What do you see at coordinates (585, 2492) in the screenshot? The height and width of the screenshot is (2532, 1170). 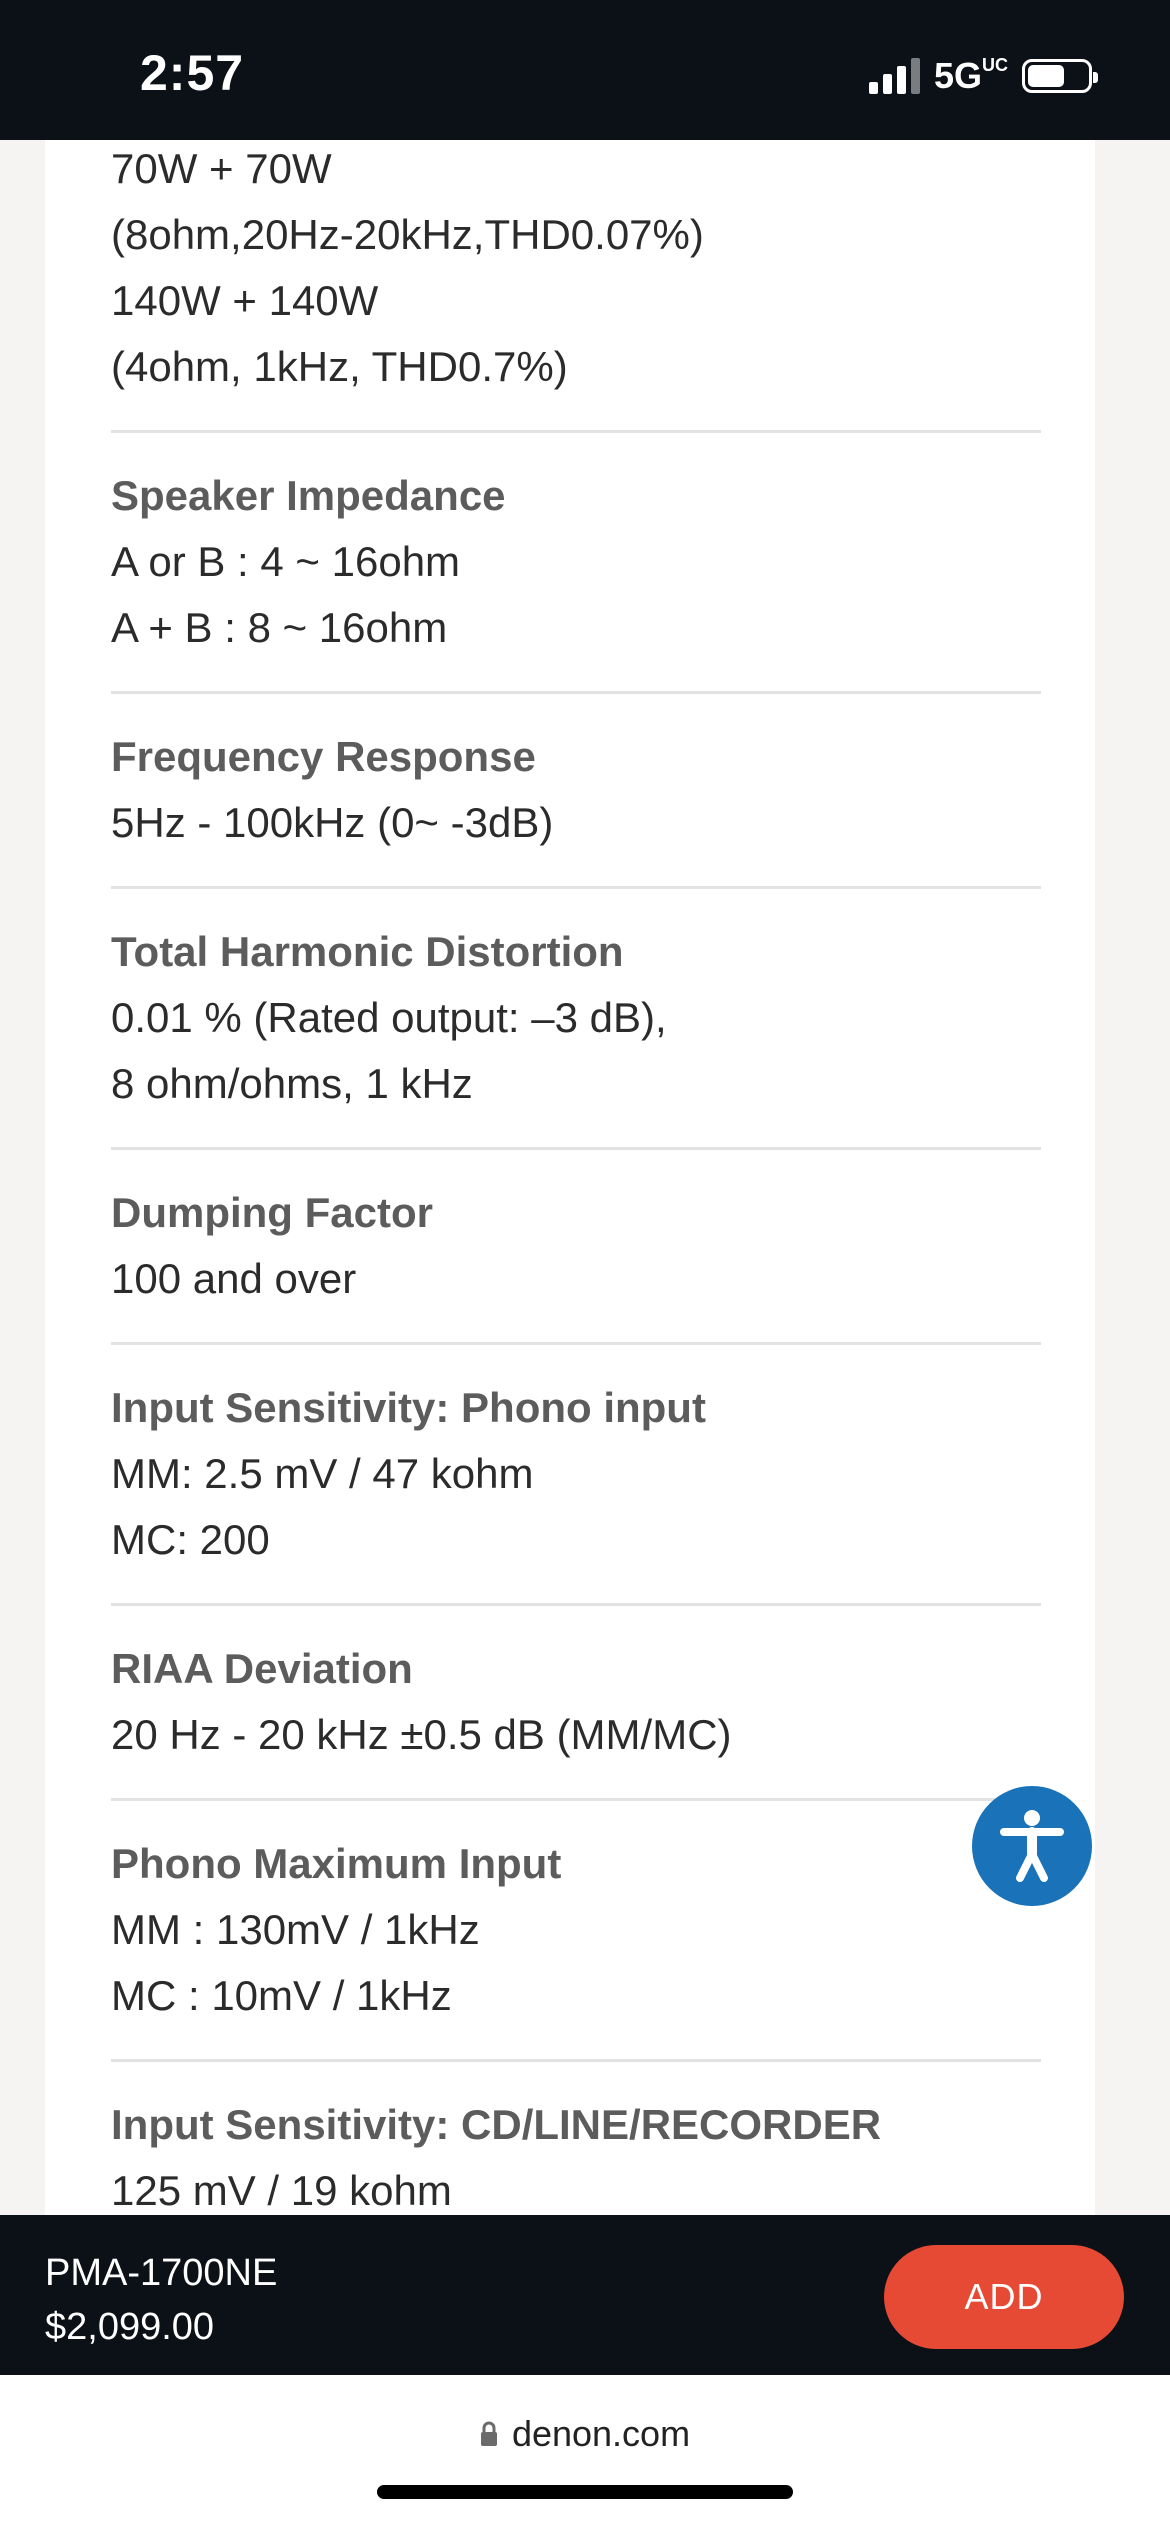 I see `home-indicator` at bounding box center [585, 2492].